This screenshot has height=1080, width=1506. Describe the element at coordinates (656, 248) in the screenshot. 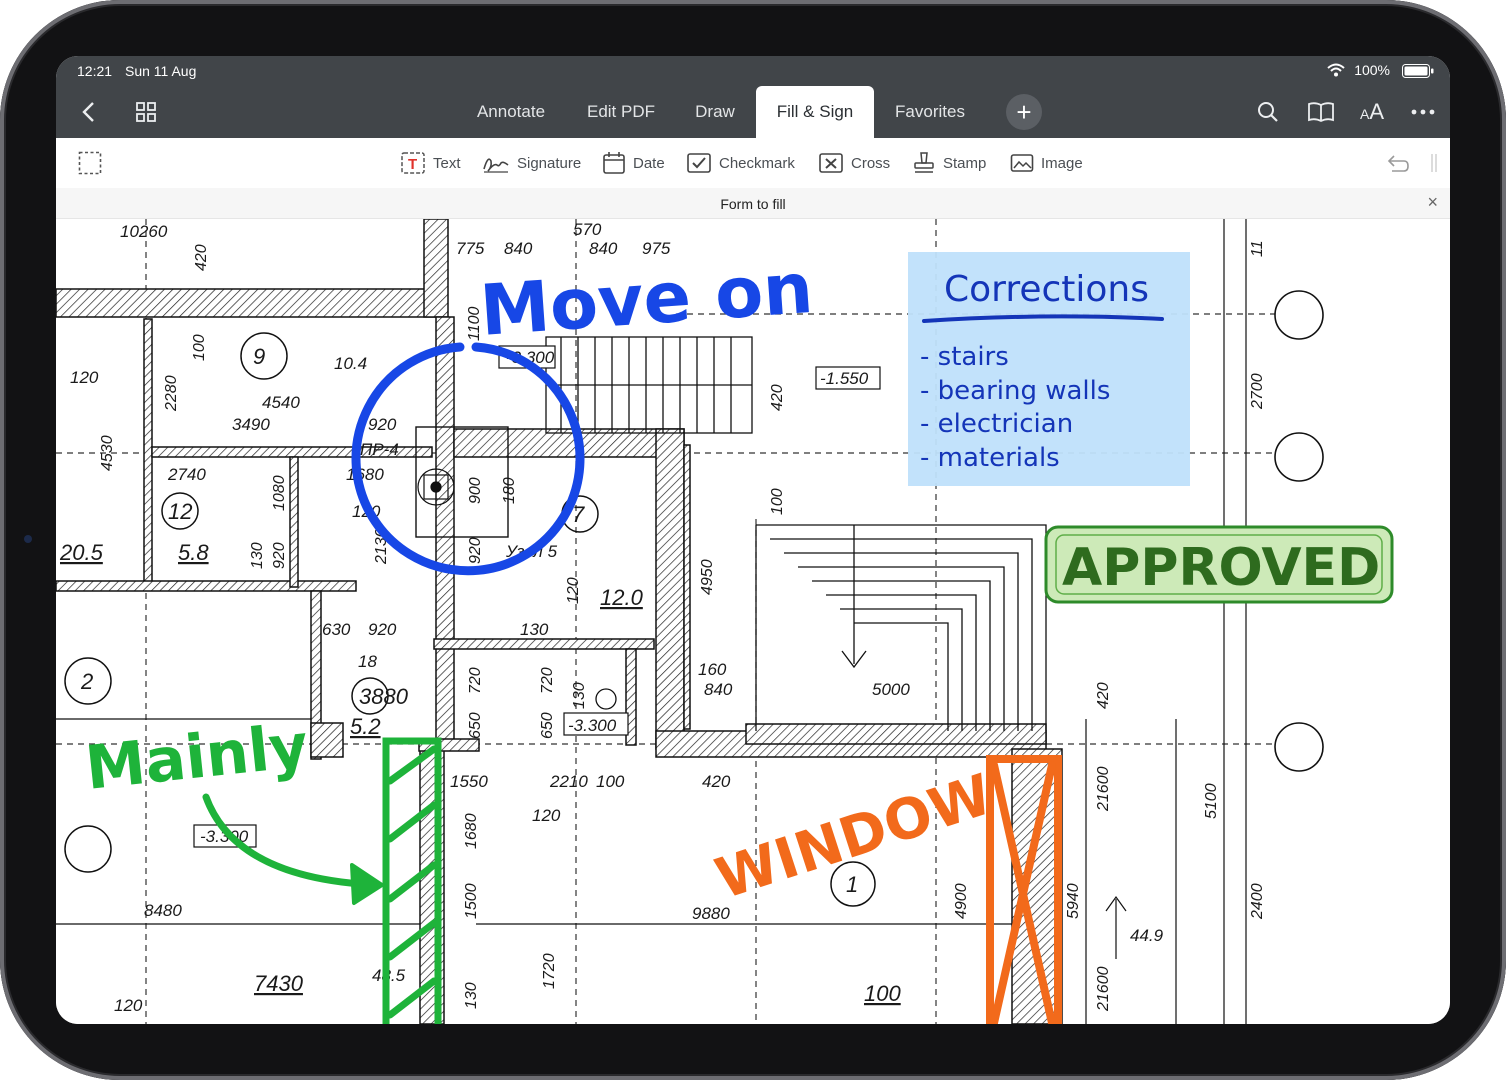

I see `svg-text: 975` at that location.